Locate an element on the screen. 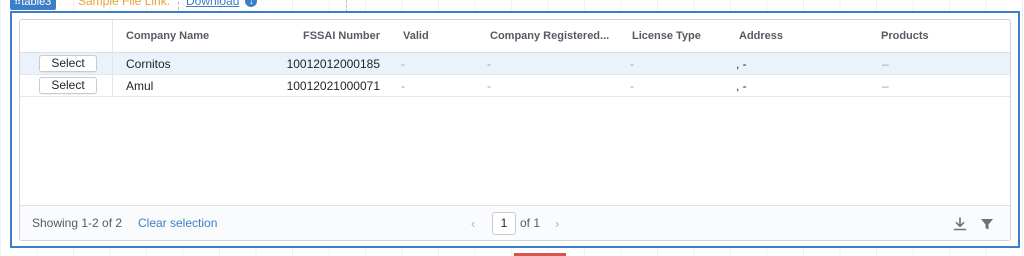 This screenshot has height=256, width=1024. header-company-name: Company Name is located at coordinates (167, 36).